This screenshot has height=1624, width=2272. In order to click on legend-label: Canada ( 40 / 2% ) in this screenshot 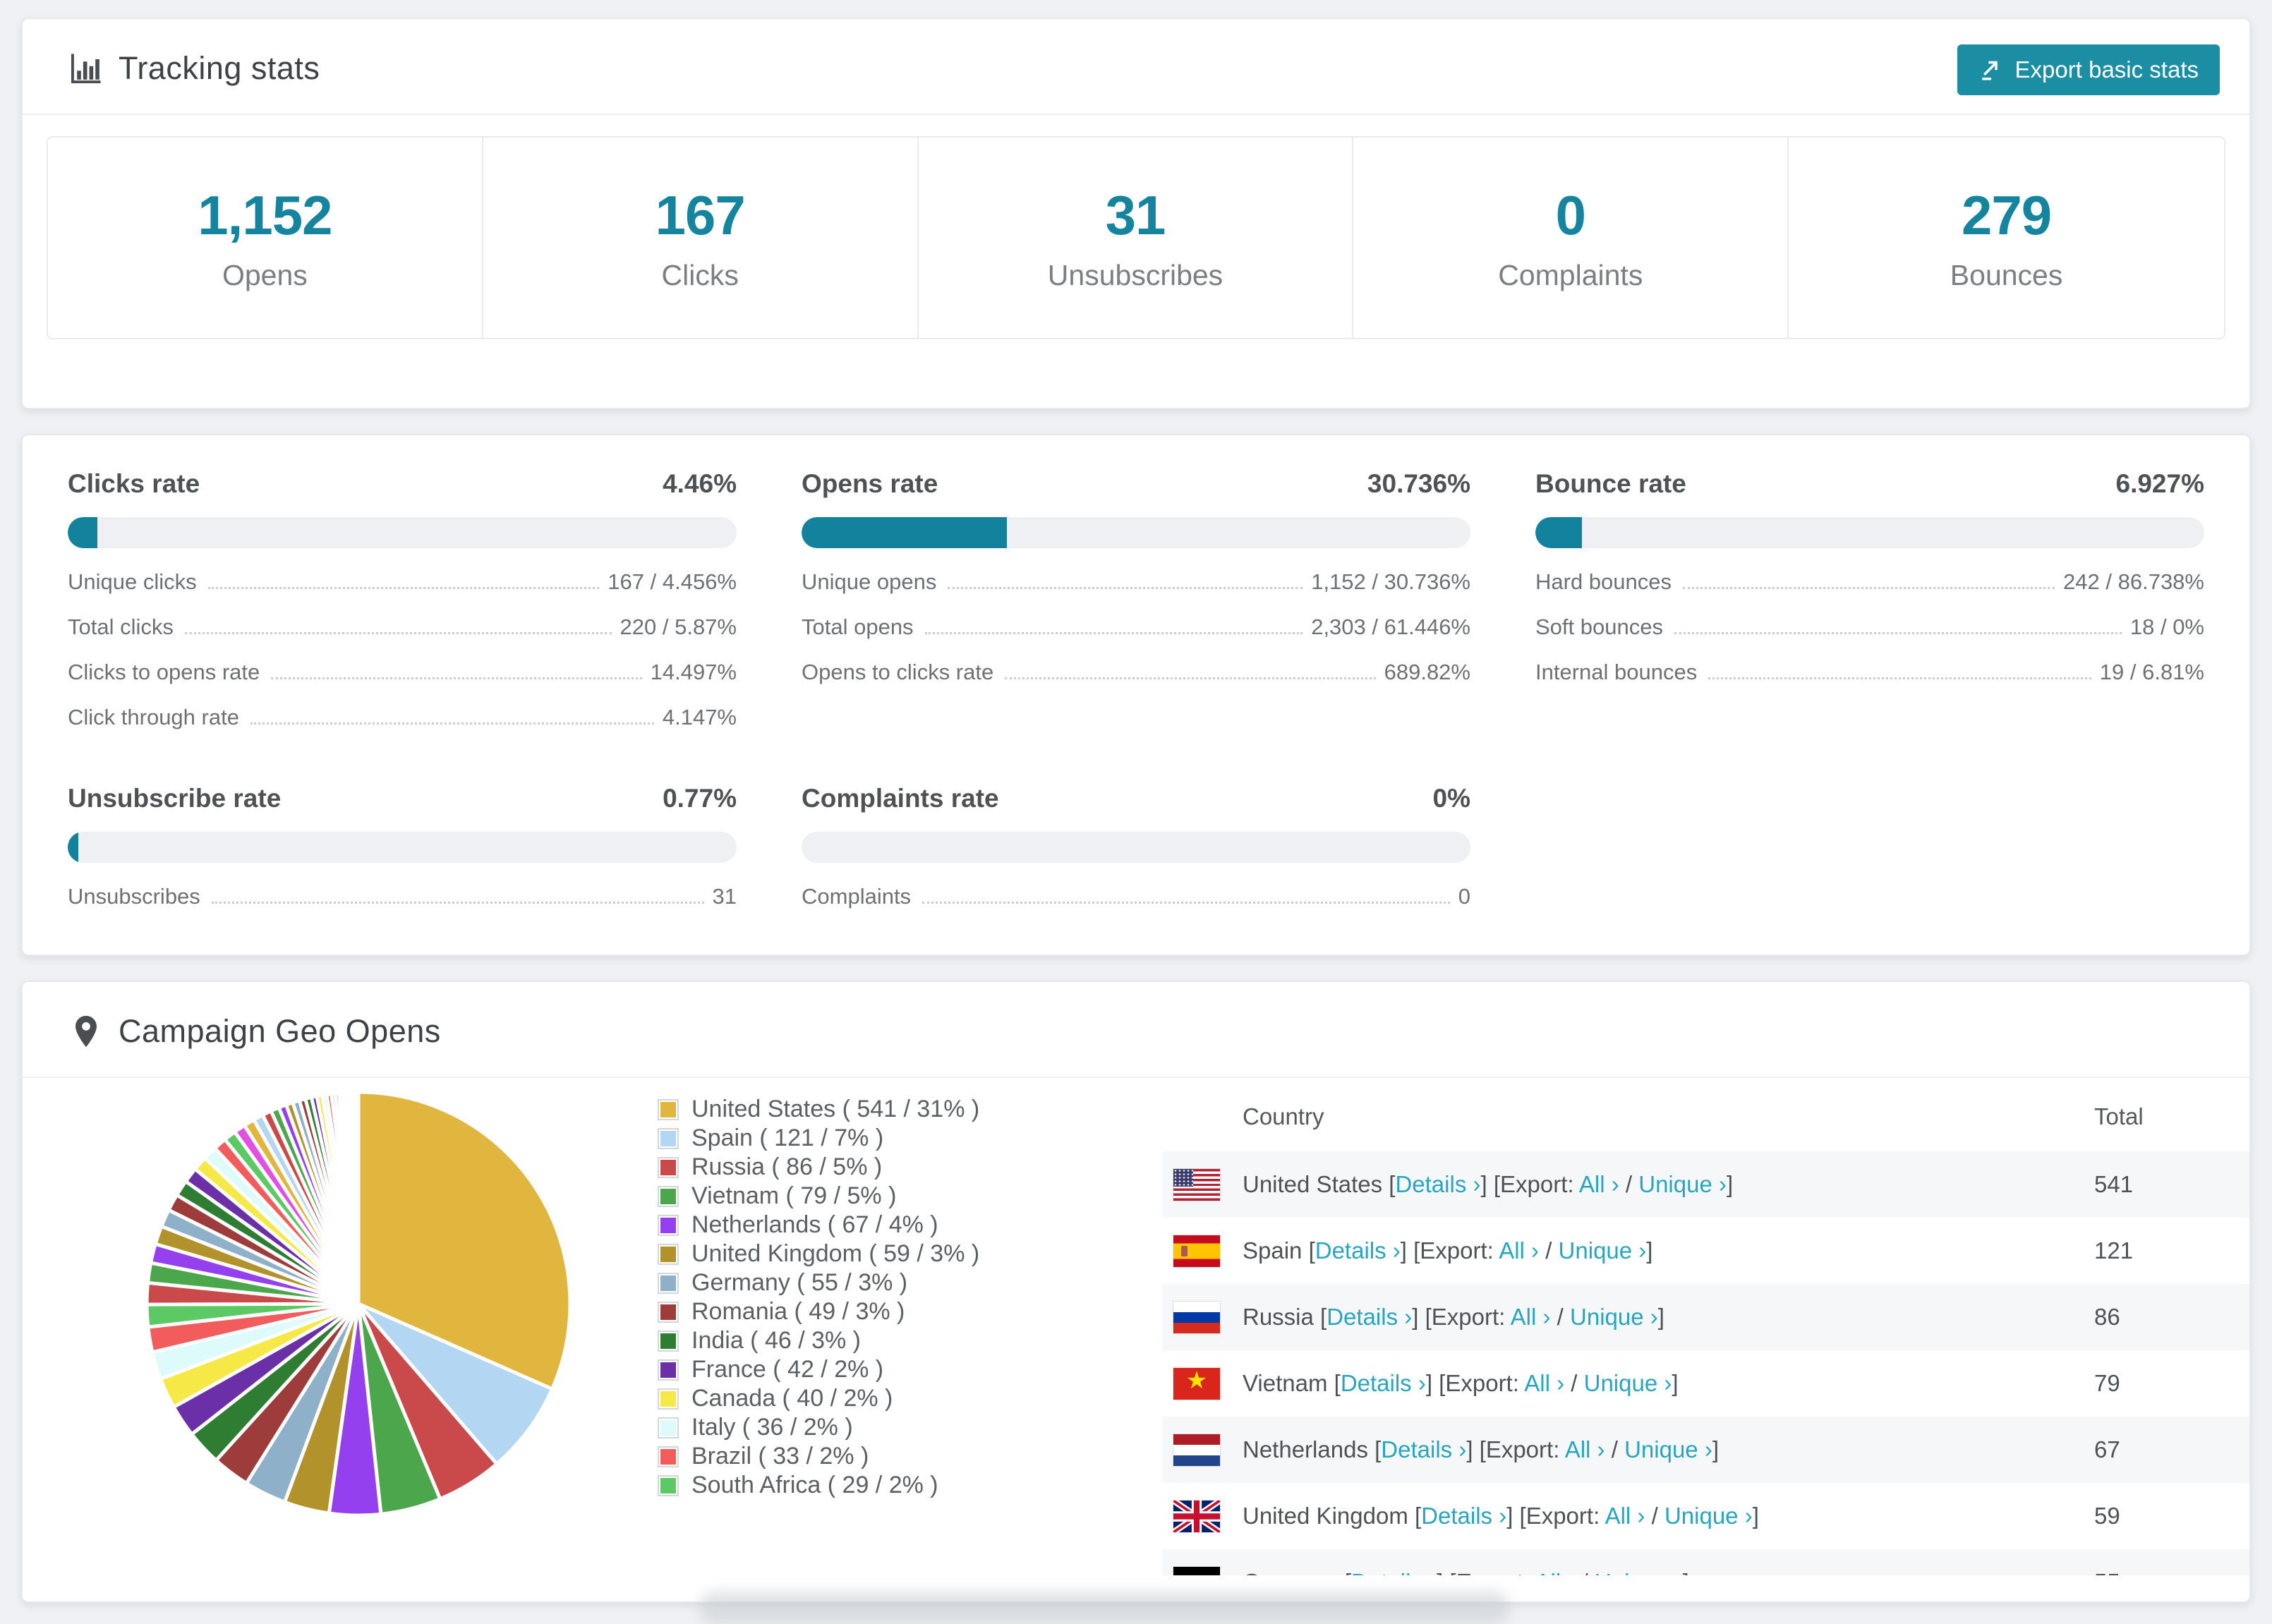, I will do `click(792, 1398)`.